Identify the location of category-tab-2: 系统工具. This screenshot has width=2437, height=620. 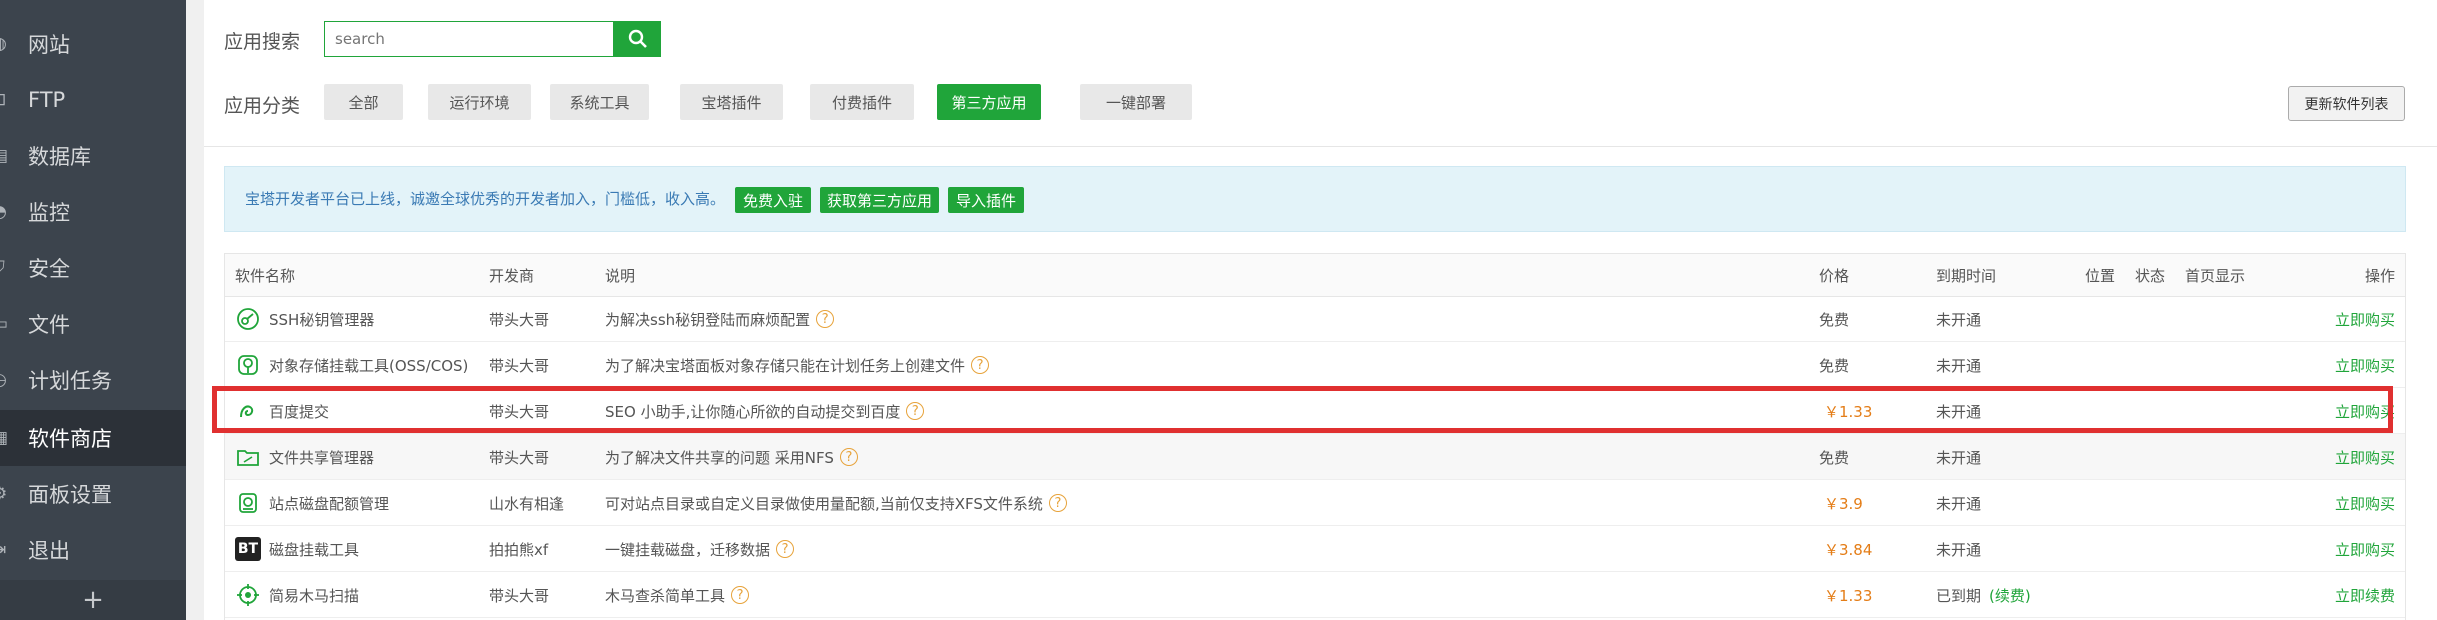
(599, 102).